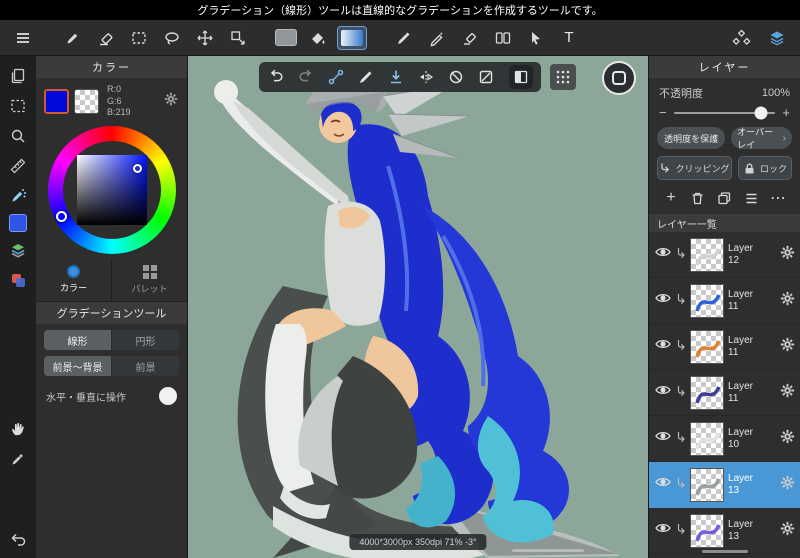 The image size is (800, 558). What do you see at coordinates (106, 38) in the screenshot?
I see `eraser-icon` at bounding box center [106, 38].